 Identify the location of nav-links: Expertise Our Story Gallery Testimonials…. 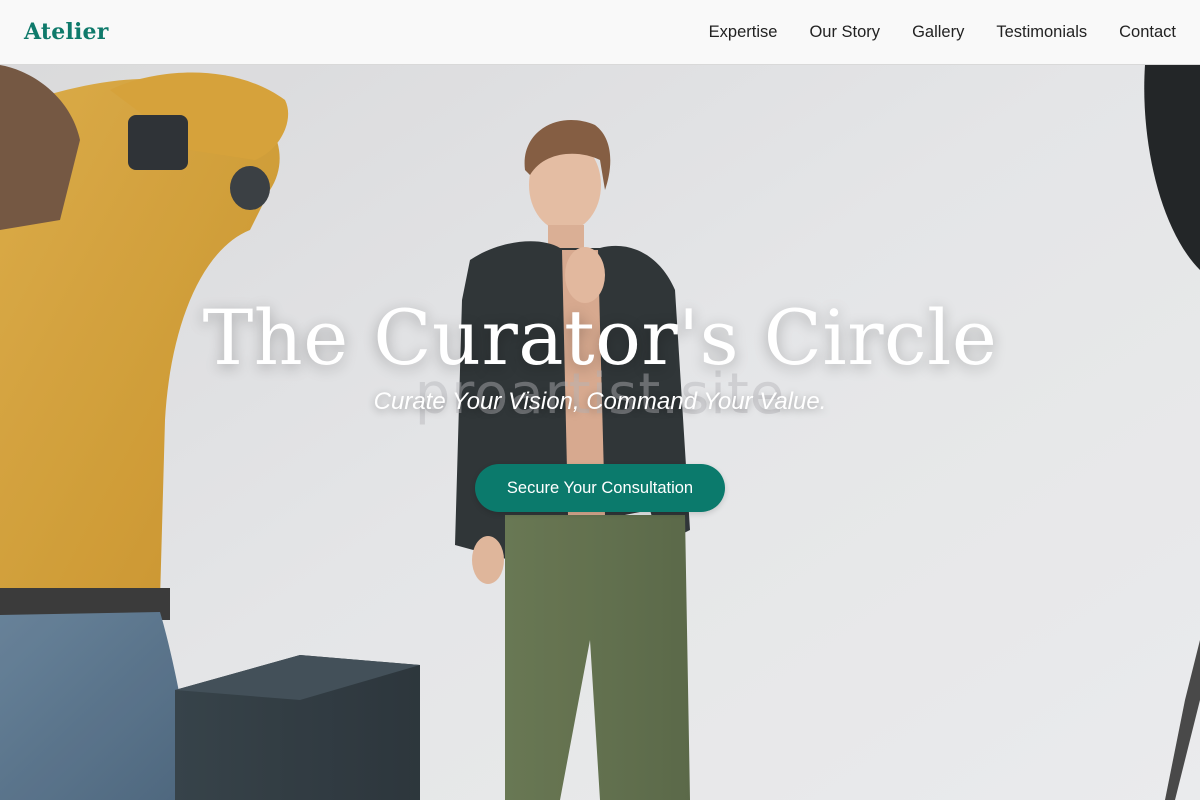
(942, 32).